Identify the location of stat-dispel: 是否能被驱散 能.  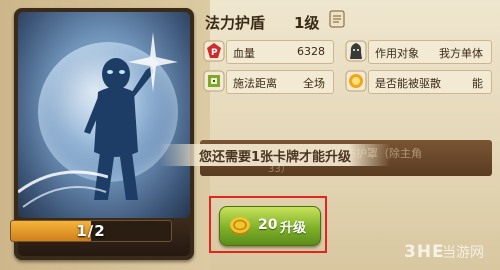
(430, 82).